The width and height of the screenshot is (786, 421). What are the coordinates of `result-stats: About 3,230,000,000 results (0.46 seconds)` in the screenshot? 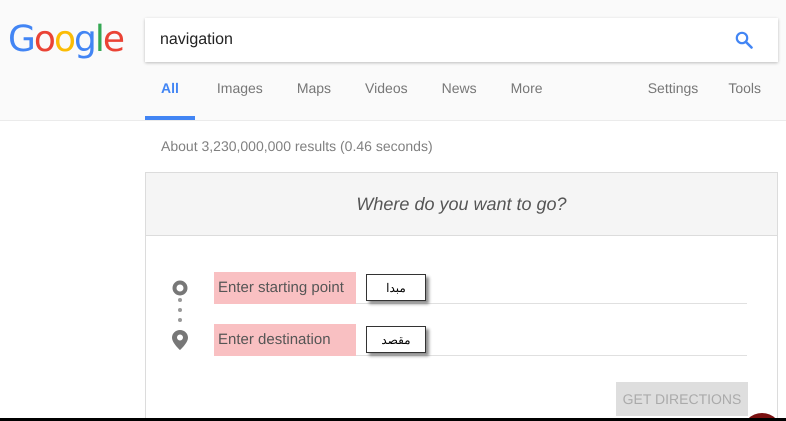 It's located at (297, 146).